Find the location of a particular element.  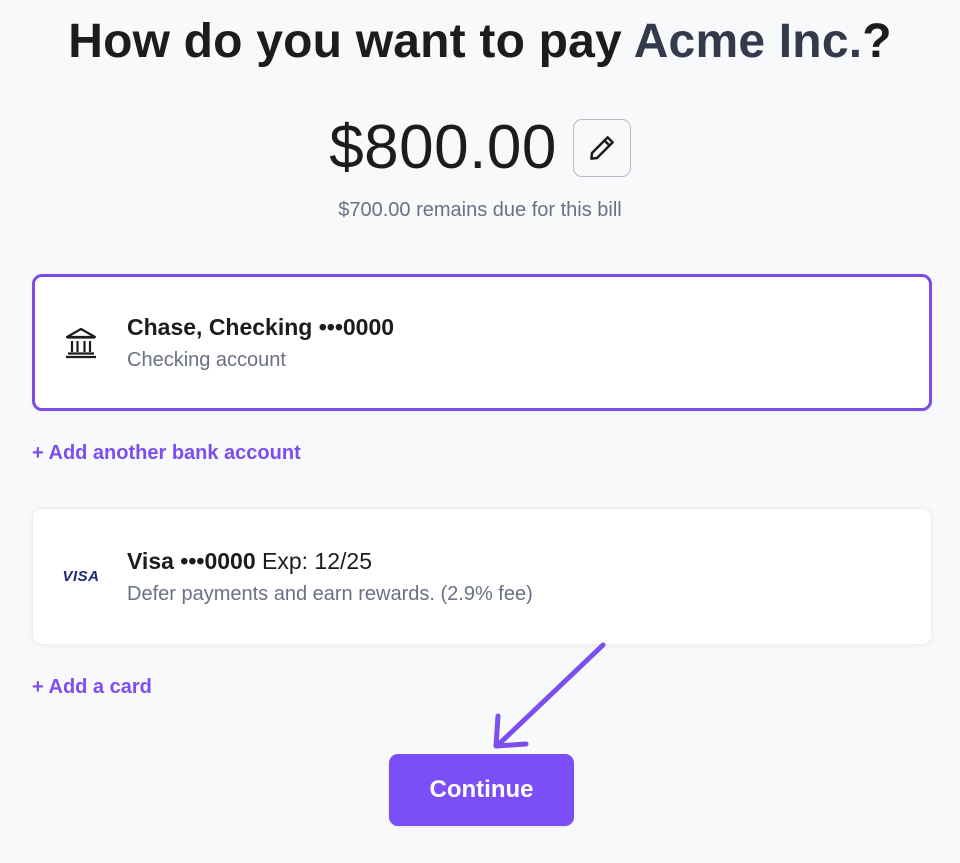

visa-logo-icon: VISA is located at coordinates (81, 576).